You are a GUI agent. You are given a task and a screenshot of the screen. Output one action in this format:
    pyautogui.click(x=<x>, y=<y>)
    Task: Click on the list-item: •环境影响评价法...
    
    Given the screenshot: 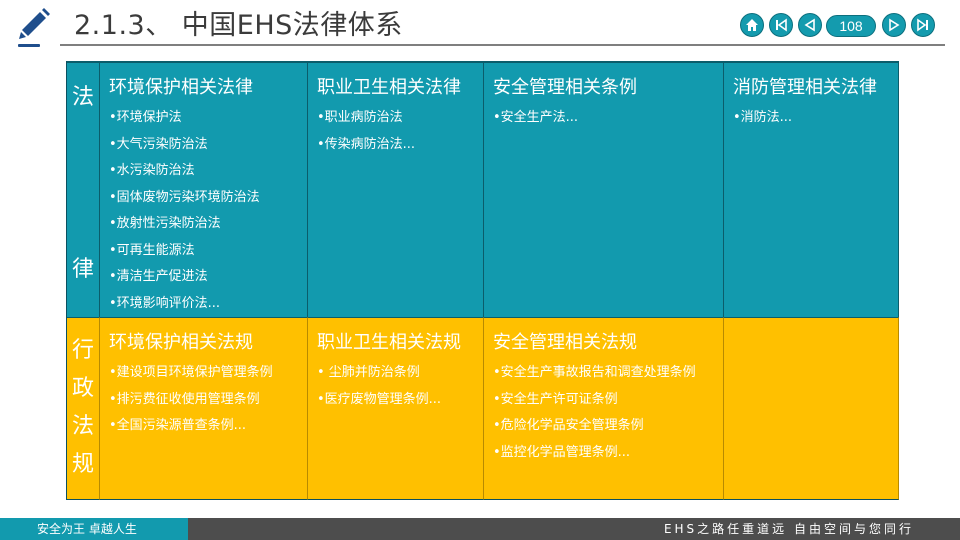 What is the action you would take?
    pyautogui.click(x=165, y=303)
    